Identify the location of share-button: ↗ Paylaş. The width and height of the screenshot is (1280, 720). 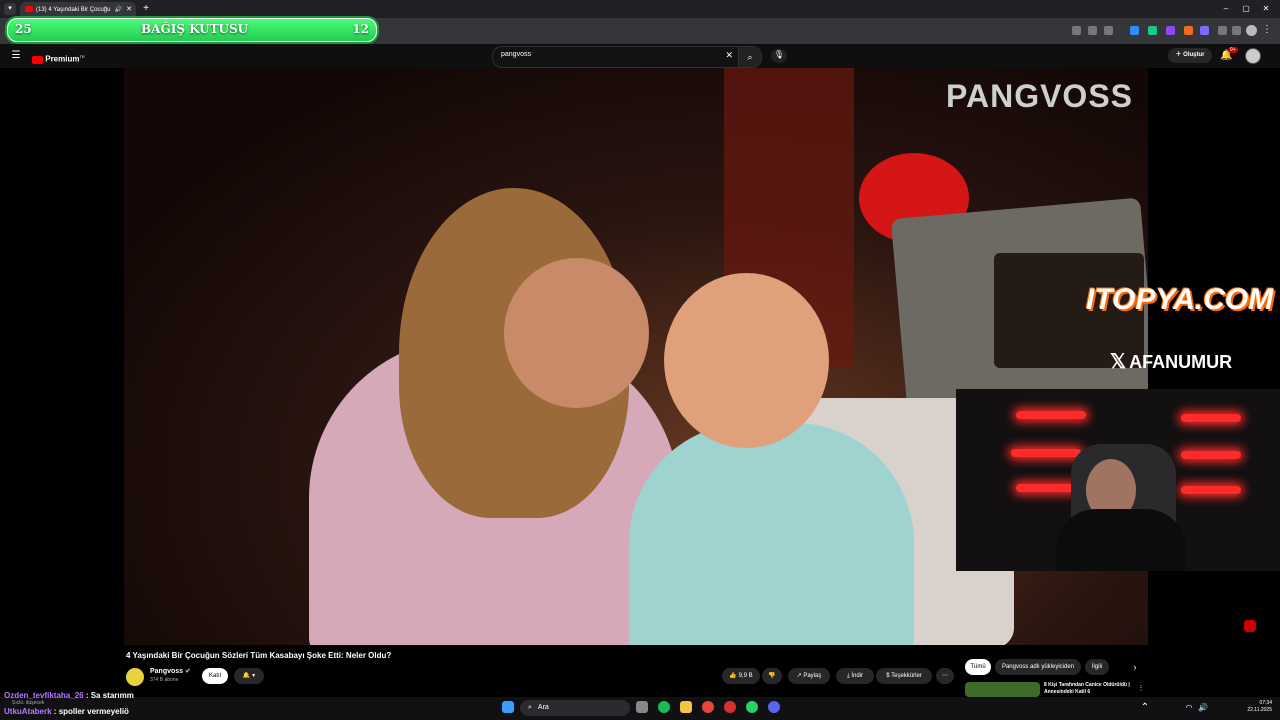
(809, 676).